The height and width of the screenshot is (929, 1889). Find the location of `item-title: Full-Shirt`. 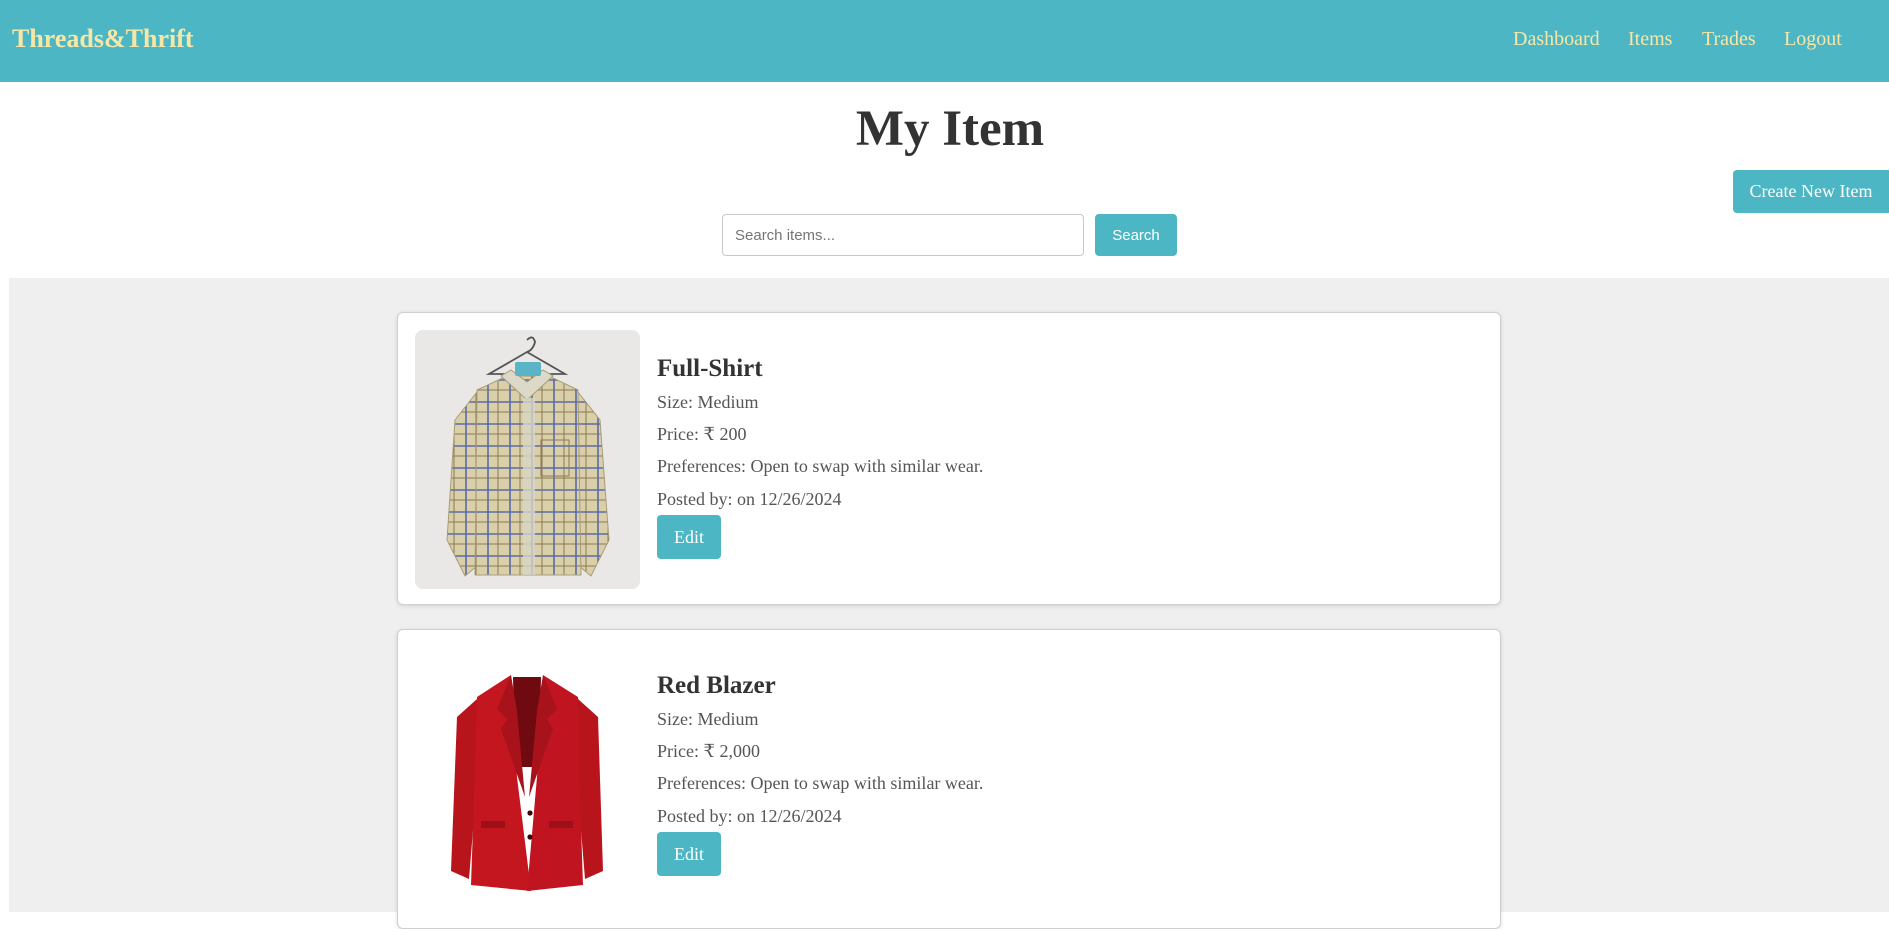

item-title: Full-Shirt is located at coordinates (710, 368).